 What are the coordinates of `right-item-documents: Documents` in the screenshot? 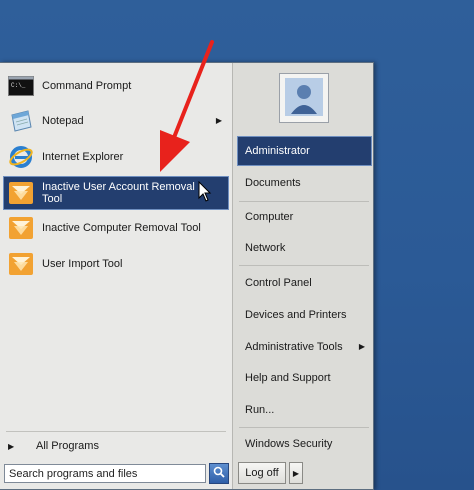 It's located at (304, 183).